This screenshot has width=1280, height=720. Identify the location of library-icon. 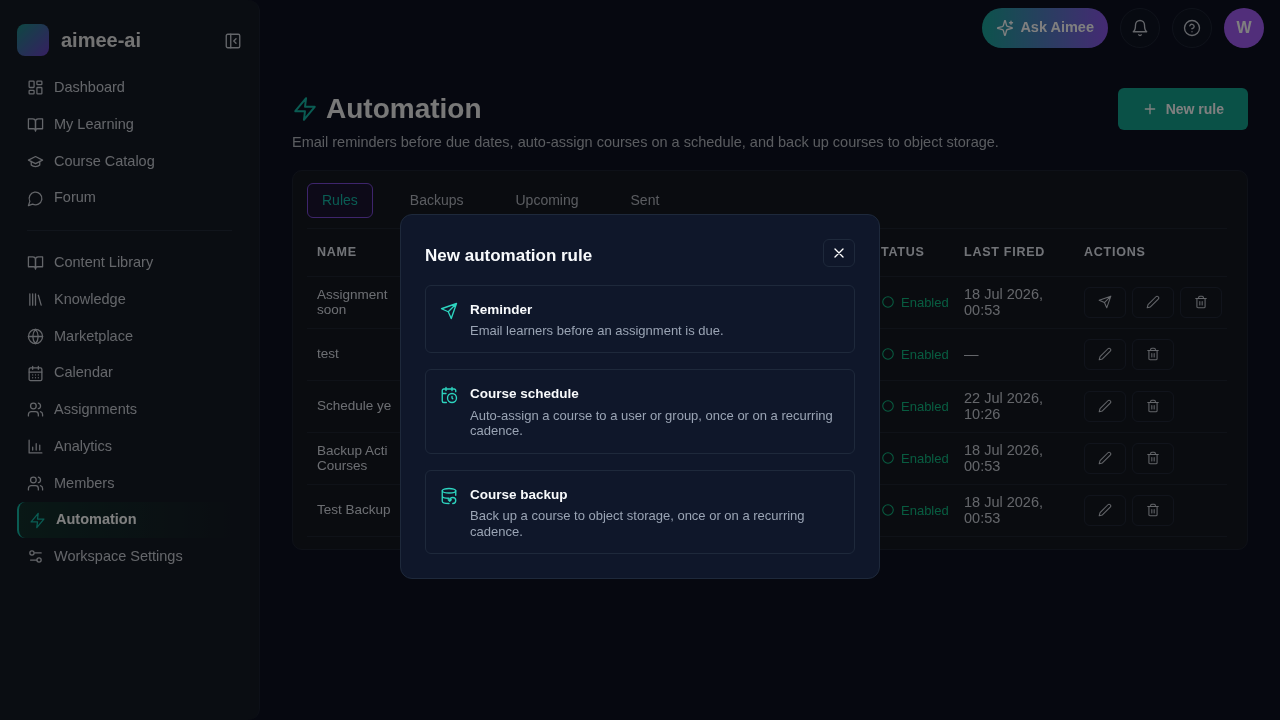
(35, 300).